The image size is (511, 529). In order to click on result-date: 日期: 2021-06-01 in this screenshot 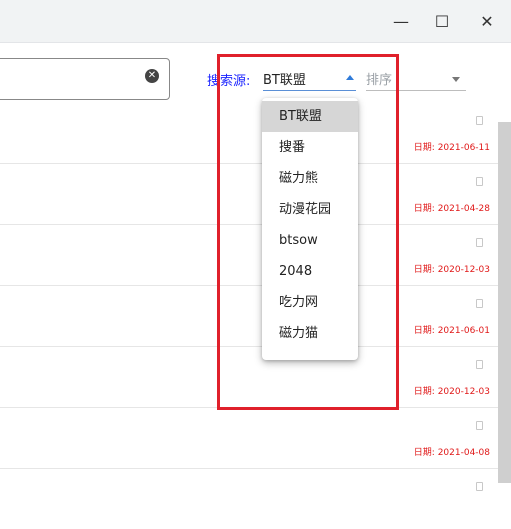, I will do `click(451, 331)`.